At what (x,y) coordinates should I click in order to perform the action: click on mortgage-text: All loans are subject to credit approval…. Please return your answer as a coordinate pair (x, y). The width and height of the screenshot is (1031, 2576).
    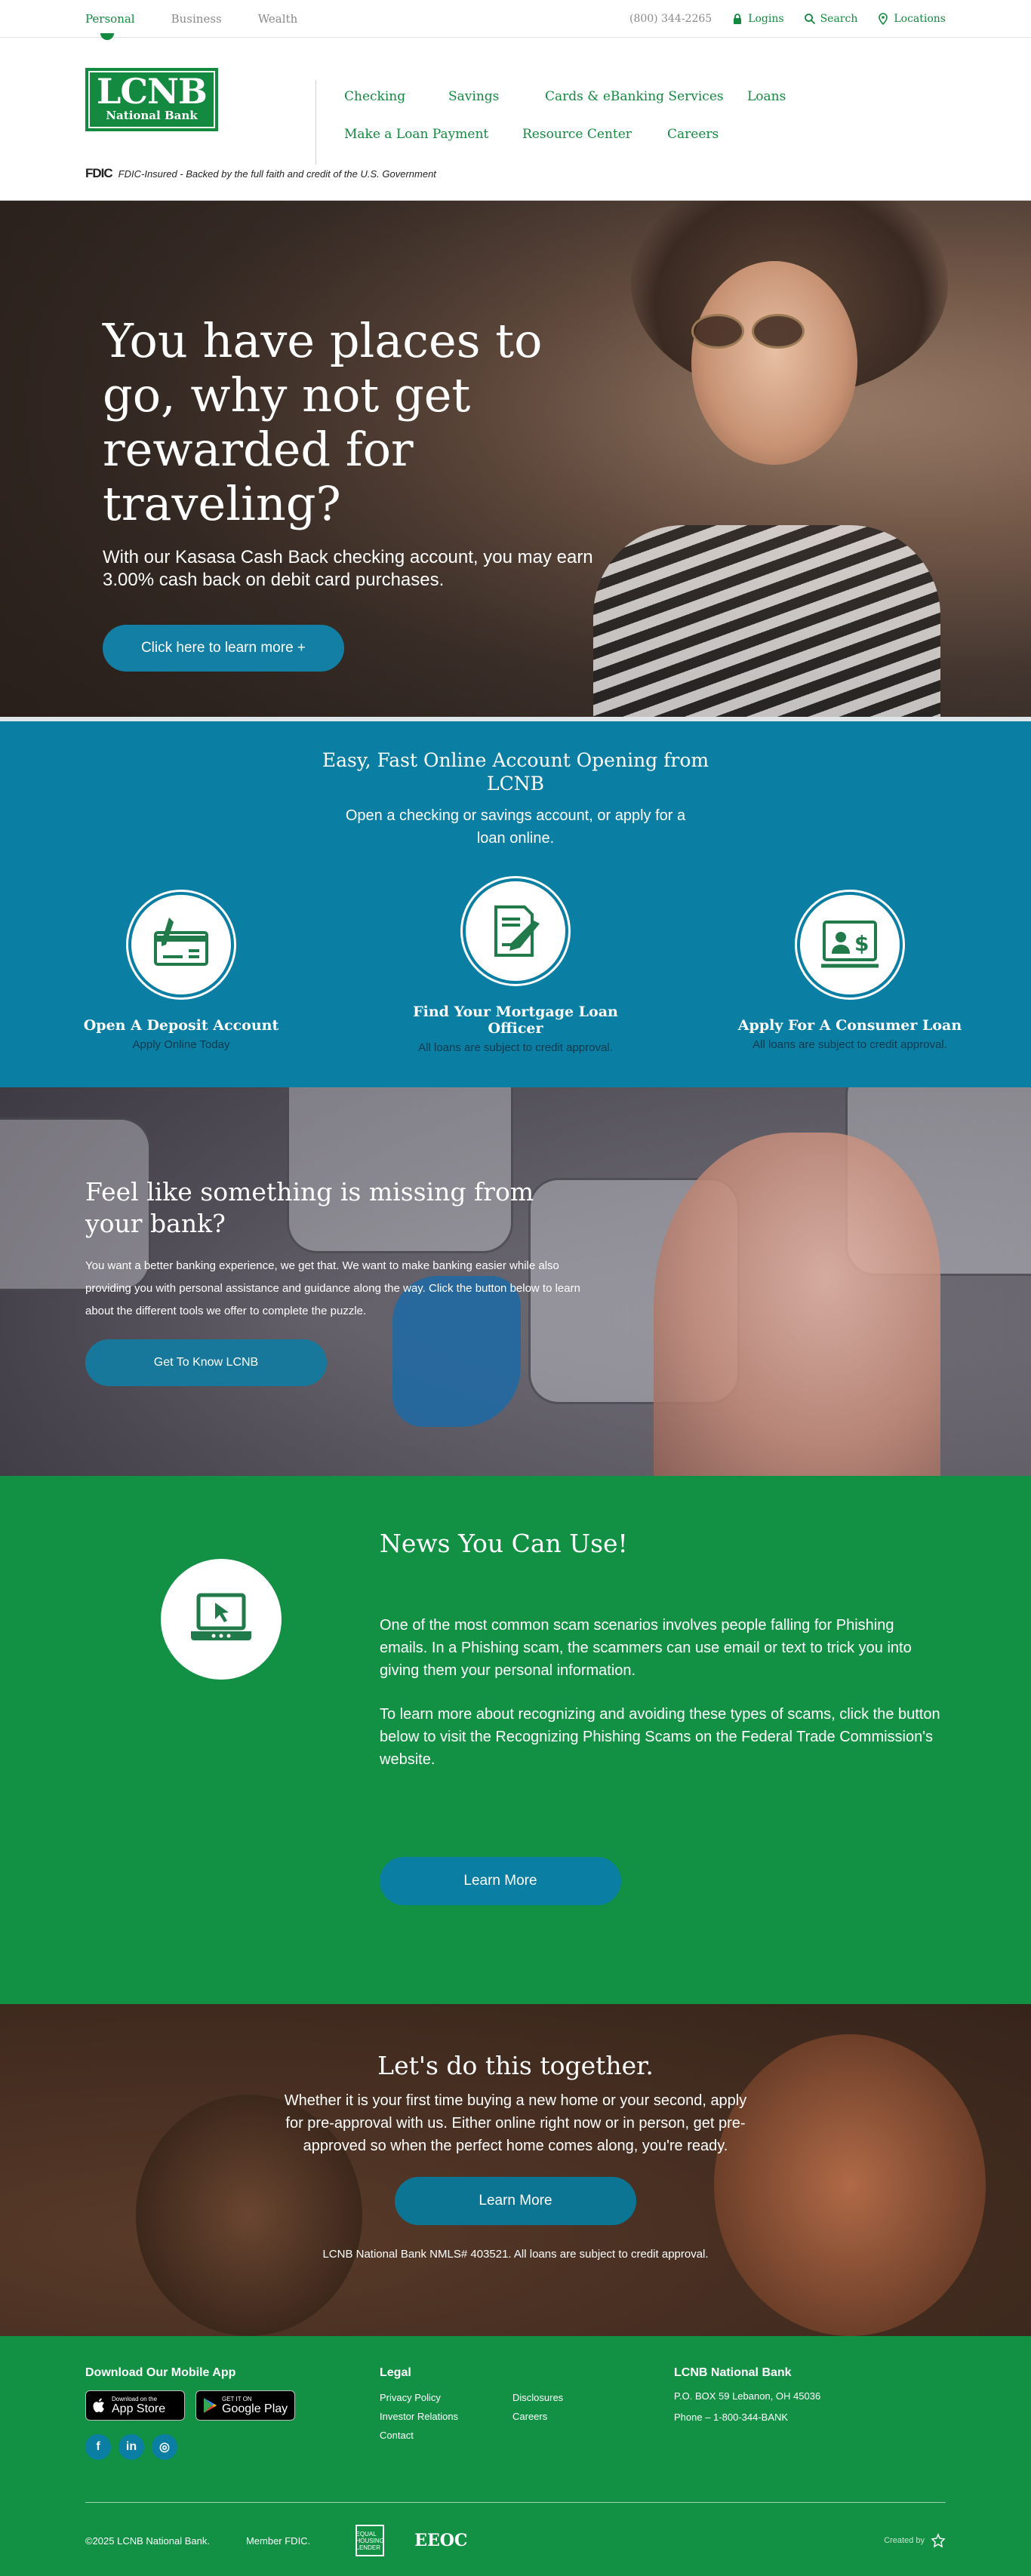
    Looking at the image, I should click on (515, 1047).